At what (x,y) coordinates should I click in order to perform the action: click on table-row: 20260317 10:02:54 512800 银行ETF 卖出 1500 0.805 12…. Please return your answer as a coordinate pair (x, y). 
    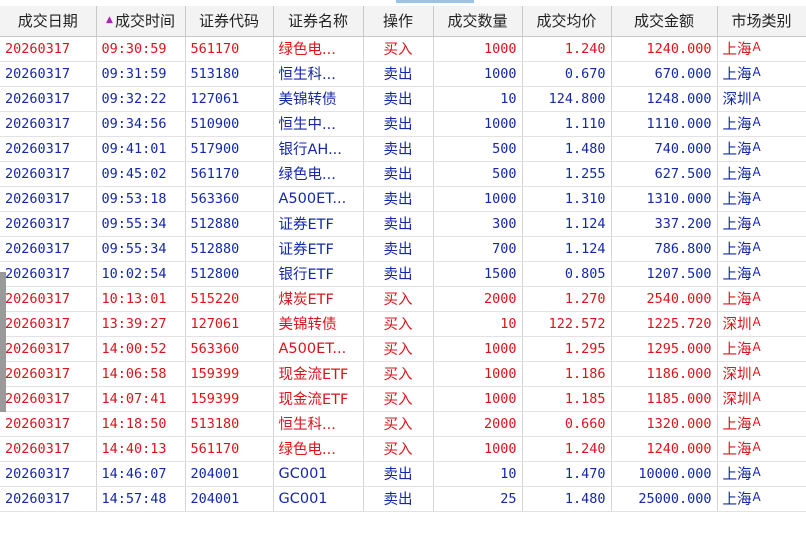
    Looking at the image, I should click on (403, 274).